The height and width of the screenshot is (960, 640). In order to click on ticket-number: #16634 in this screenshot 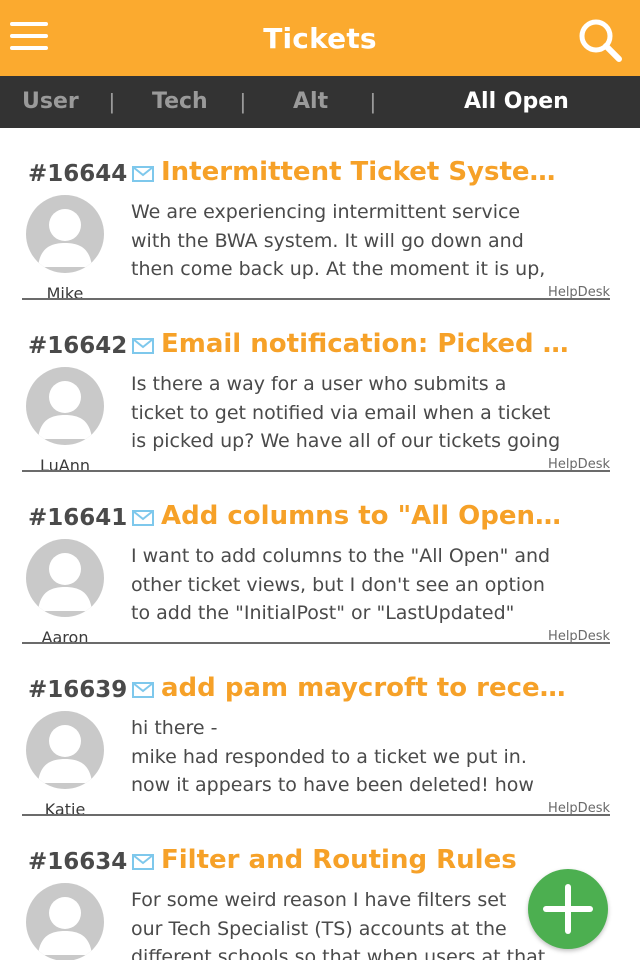, I will do `click(78, 862)`.